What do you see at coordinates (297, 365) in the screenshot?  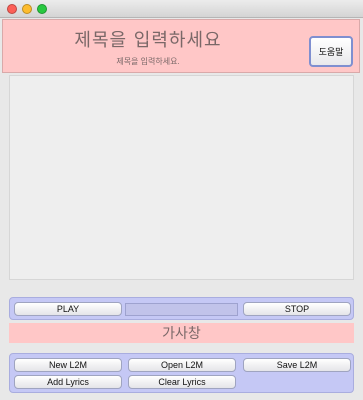 I see `save-l2m-button: Save L2M` at bounding box center [297, 365].